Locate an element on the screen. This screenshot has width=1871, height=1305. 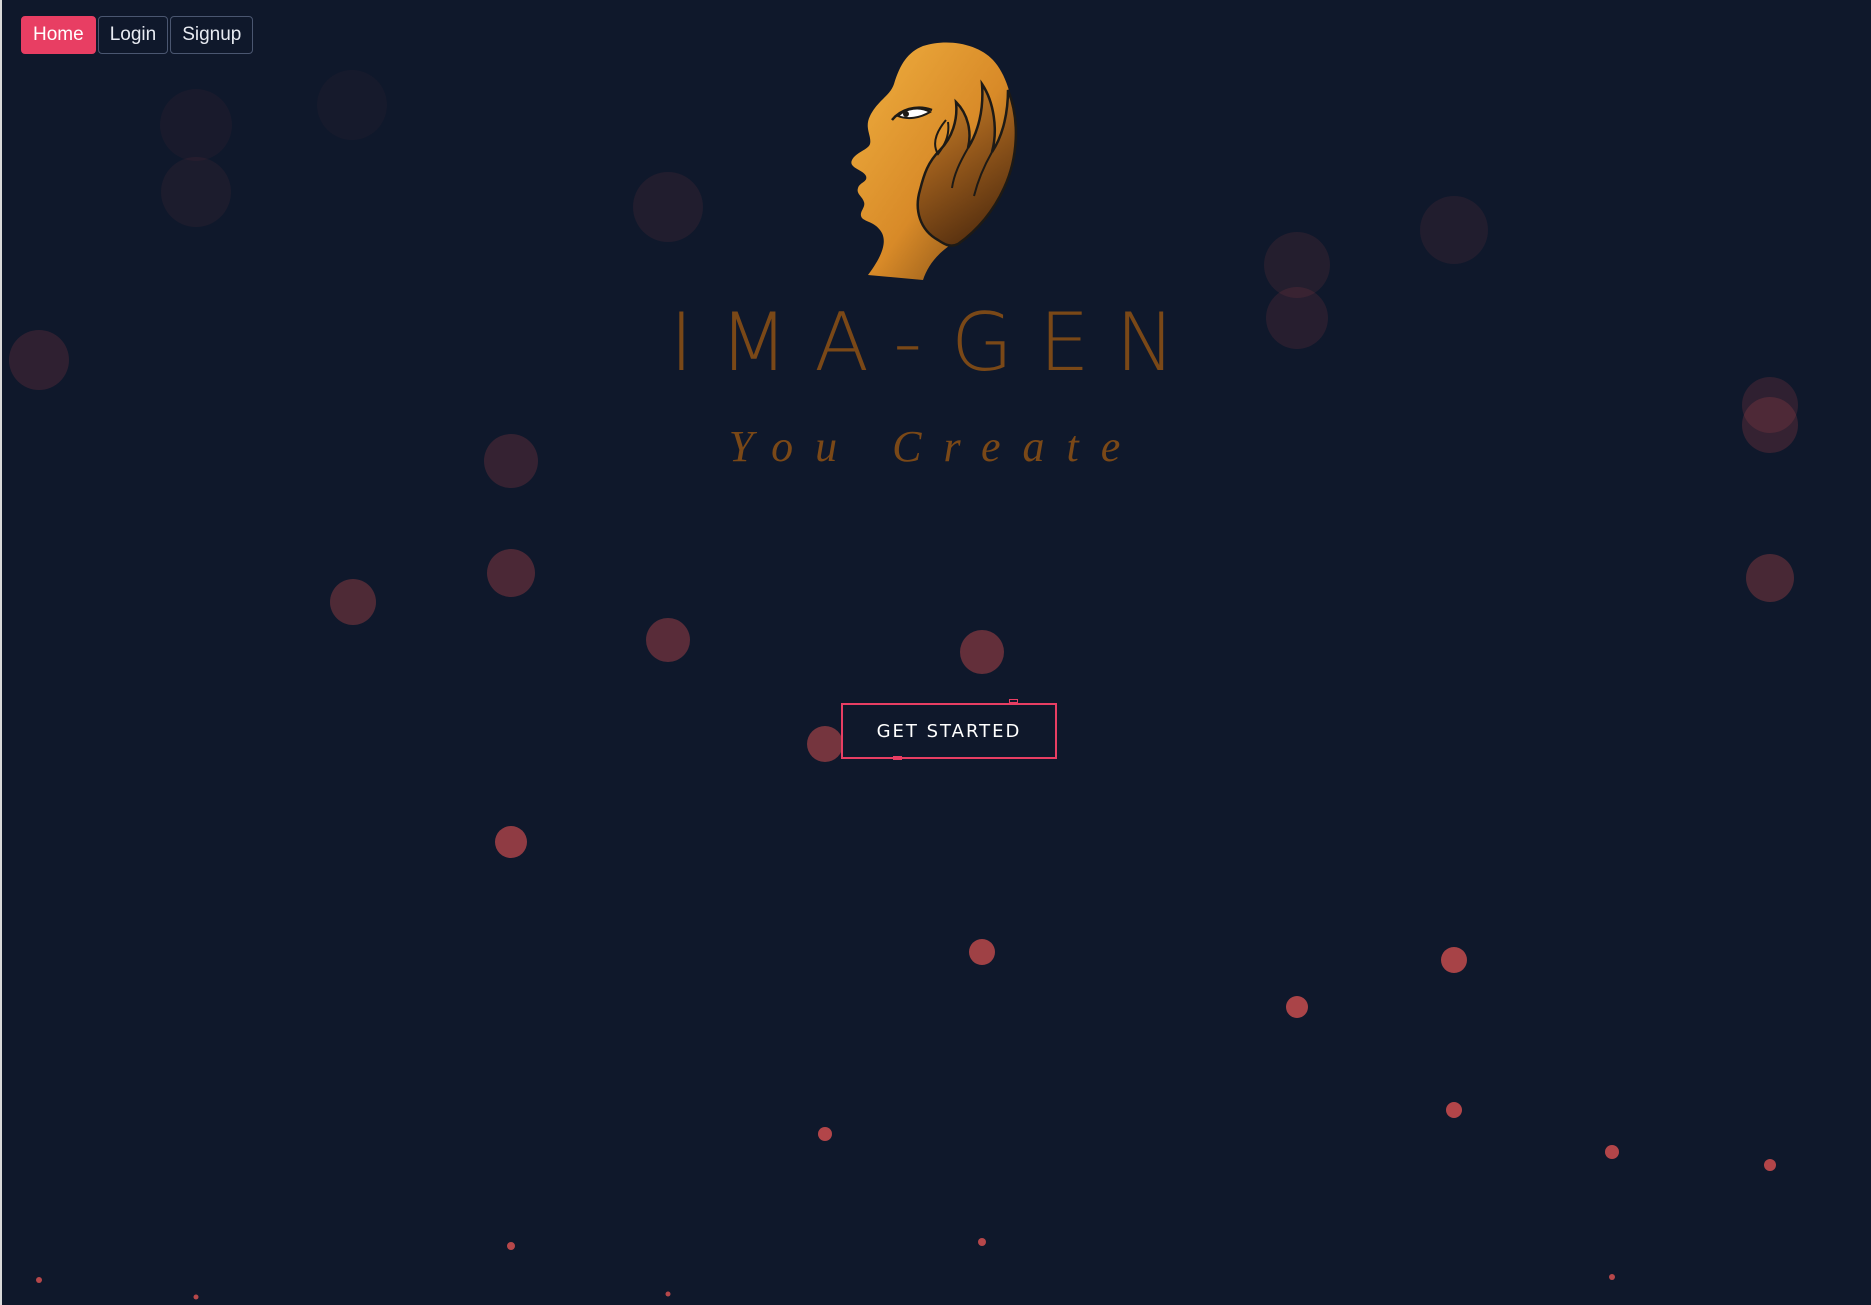
top-nav: Home Login Signup is located at coordinates (137, 35).